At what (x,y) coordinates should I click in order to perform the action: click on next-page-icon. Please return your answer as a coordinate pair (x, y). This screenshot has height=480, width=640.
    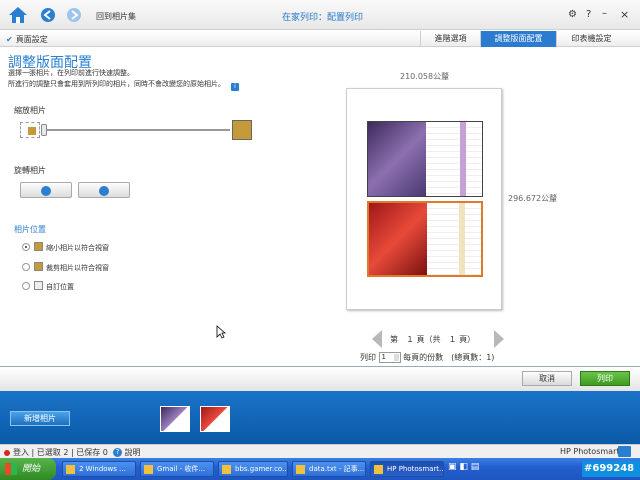
    Looking at the image, I should click on (499, 339).